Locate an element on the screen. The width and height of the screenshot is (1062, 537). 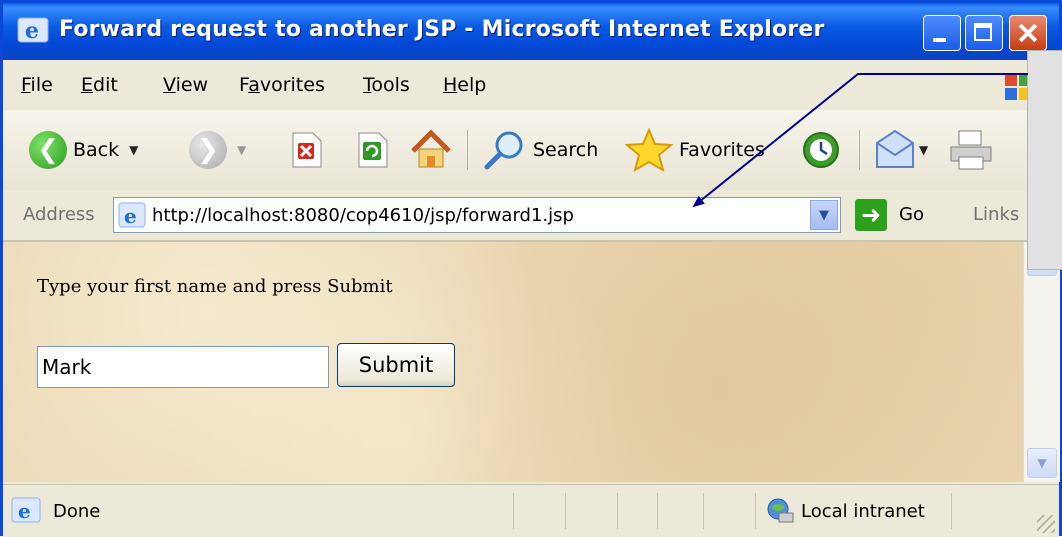
resize-grip-icon is located at coordinates (1046, 524).